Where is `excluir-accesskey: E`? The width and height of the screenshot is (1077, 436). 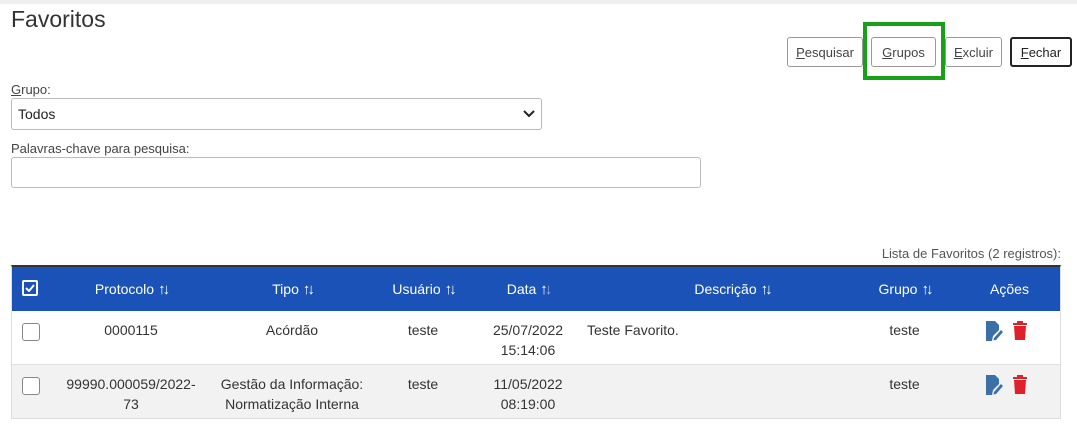 excluir-accesskey: E is located at coordinates (958, 52).